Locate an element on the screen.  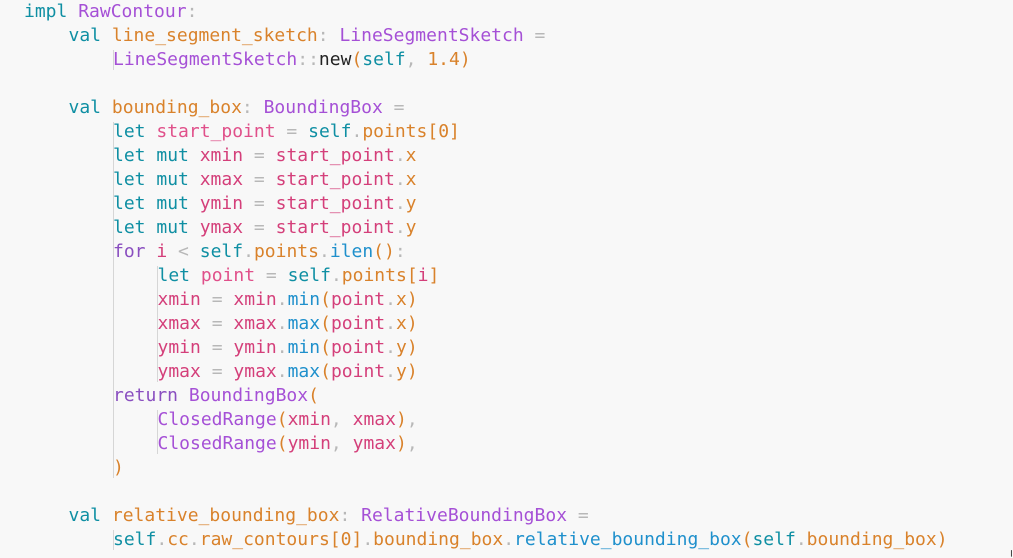
code-token: cc is located at coordinates (178, 539).